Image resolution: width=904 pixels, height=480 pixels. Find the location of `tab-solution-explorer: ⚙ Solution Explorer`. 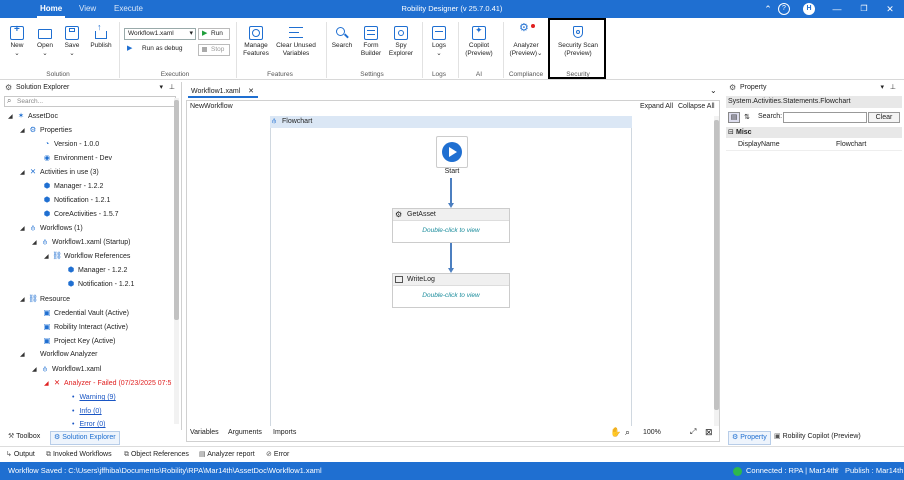

tab-solution-explorer: ⚙ Solution Explorer is located at coordinates (85, 438).